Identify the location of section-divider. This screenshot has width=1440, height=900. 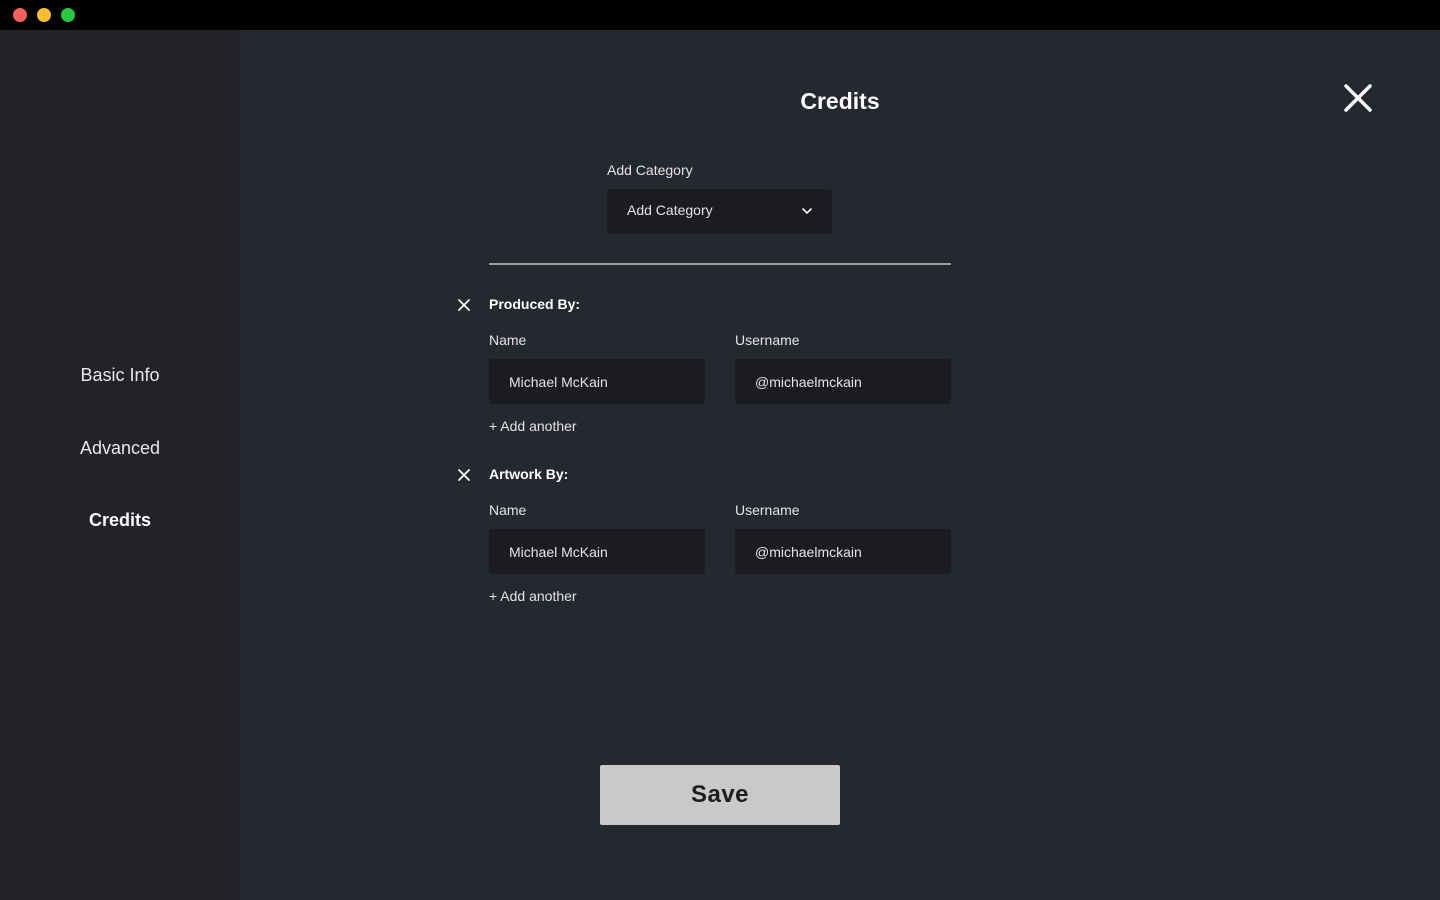
(720, 264).